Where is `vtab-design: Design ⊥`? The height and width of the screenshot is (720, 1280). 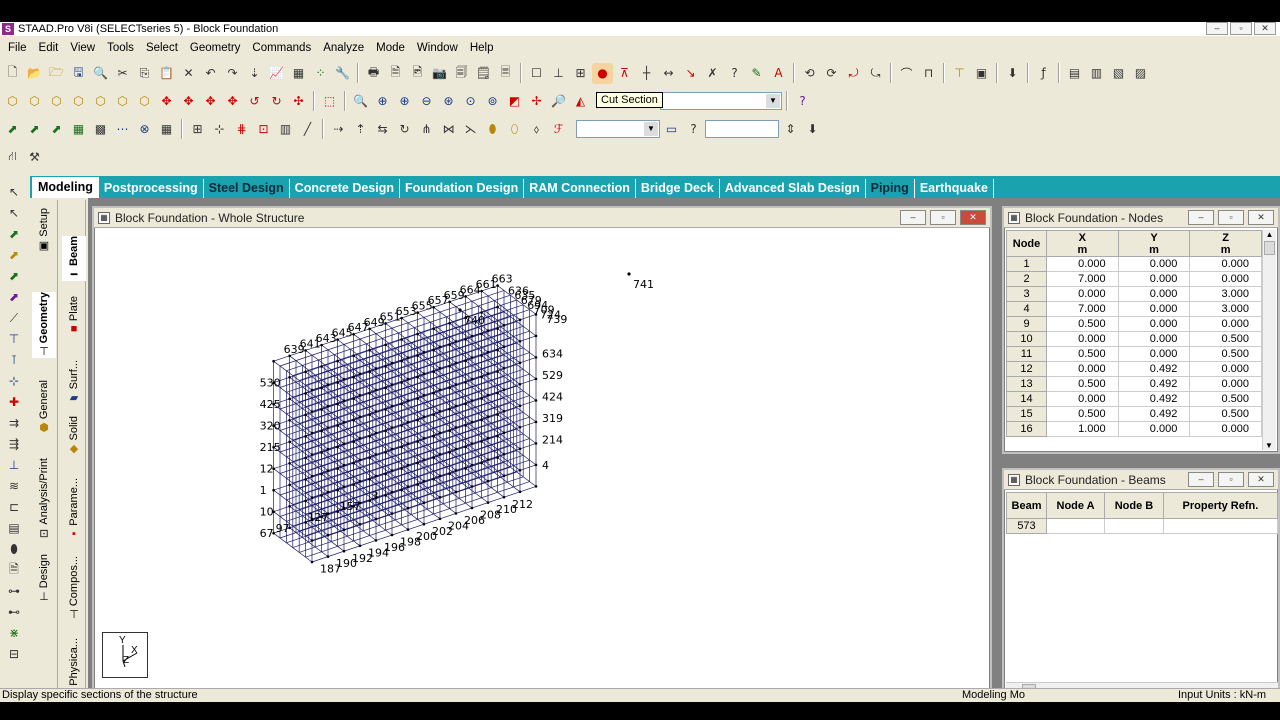 vtab-design: Design ⊥ is located at coordinates (44, 578).